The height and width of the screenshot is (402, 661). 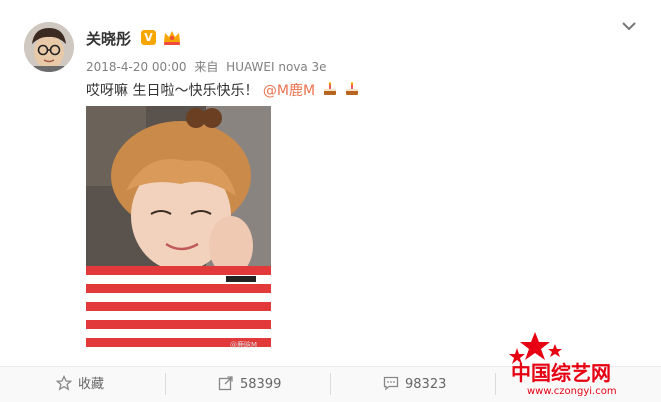 I want to click on mention-link: @M鹿M, so click(x=289, y=91).